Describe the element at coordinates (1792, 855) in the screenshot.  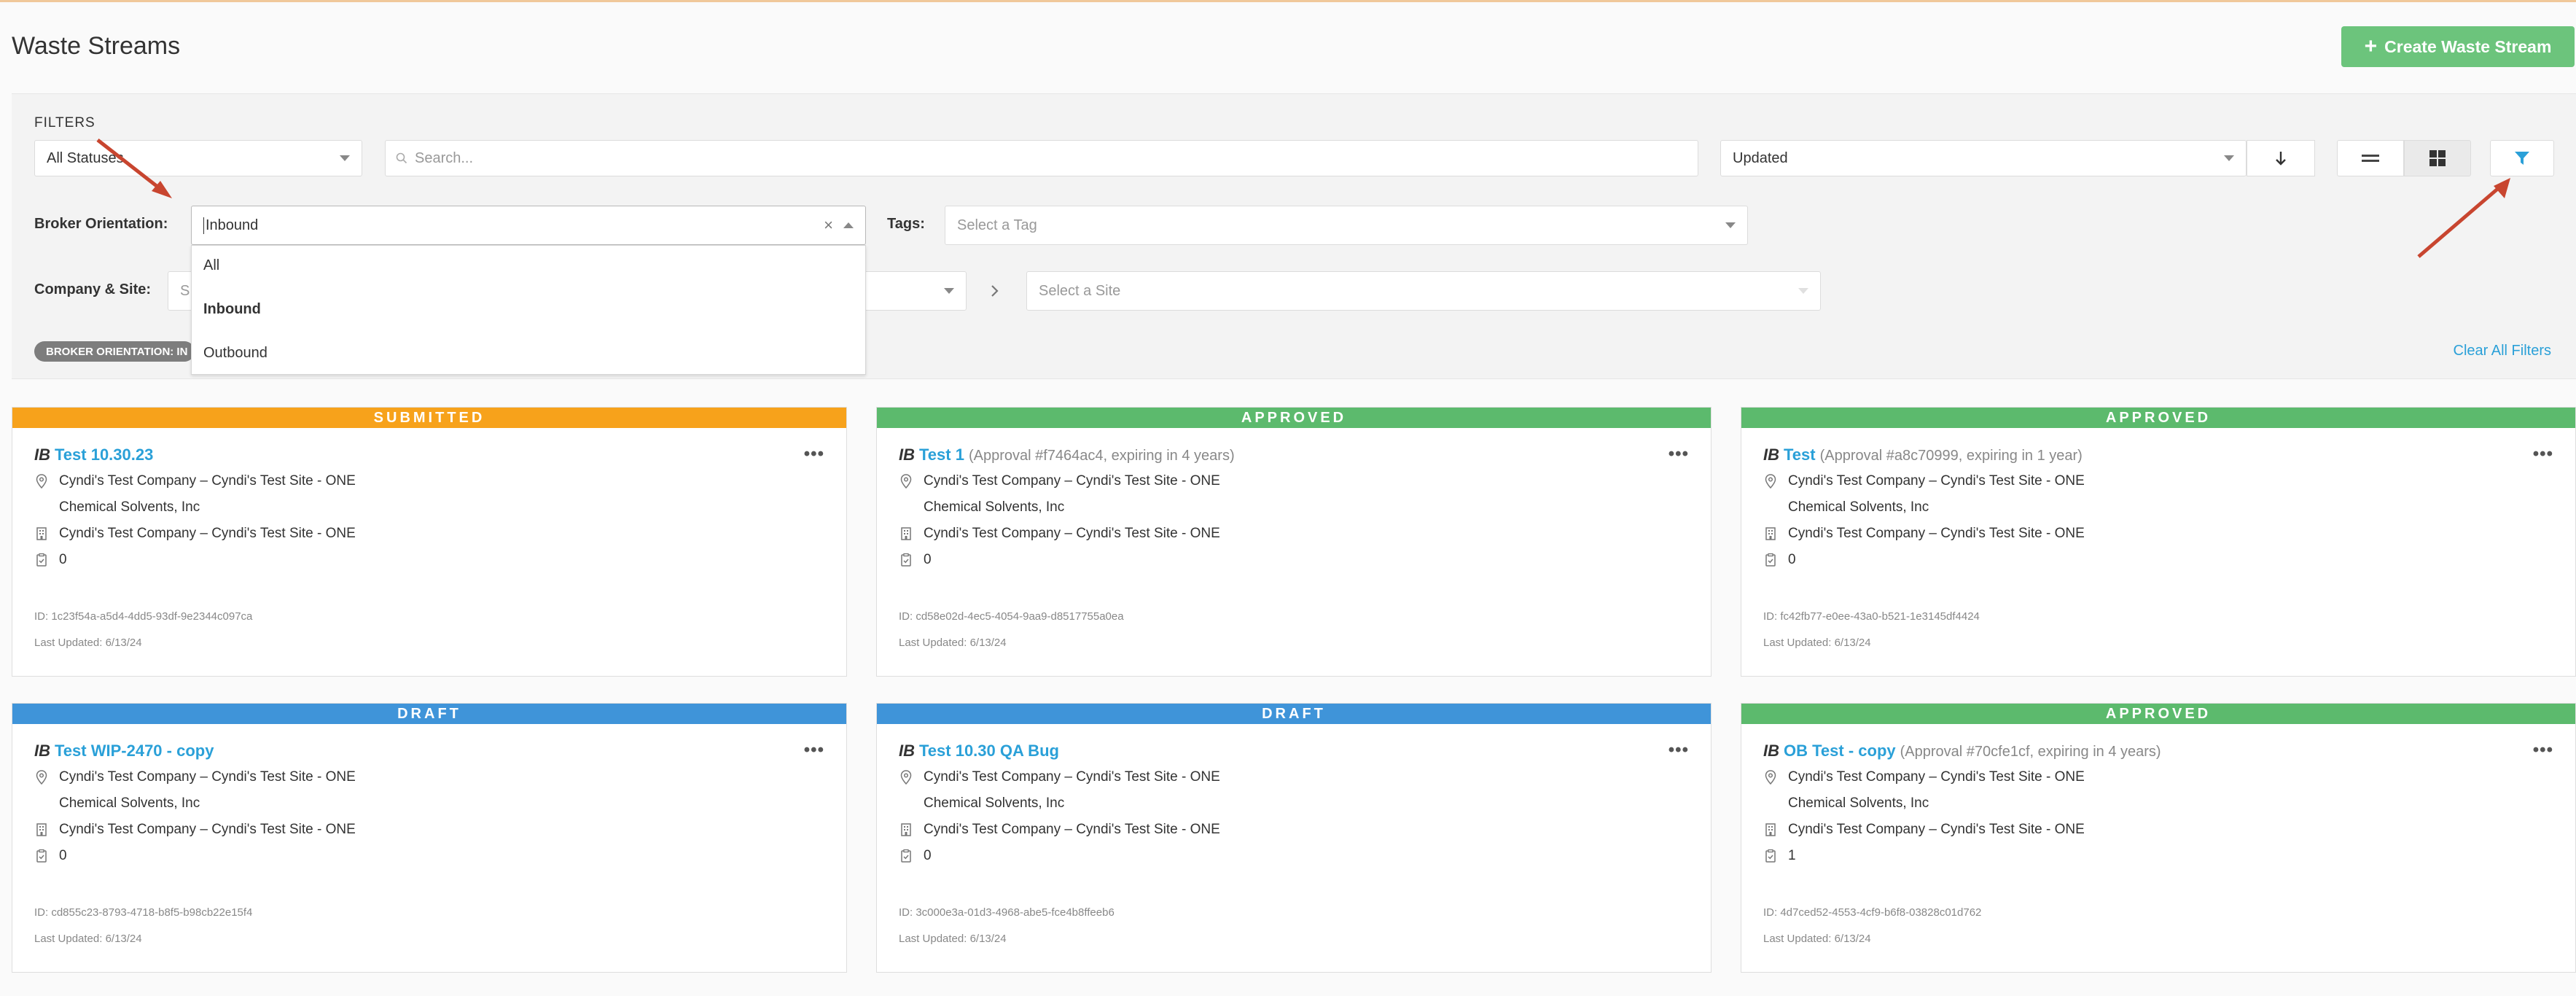
I see `count-text: 1` at that location.